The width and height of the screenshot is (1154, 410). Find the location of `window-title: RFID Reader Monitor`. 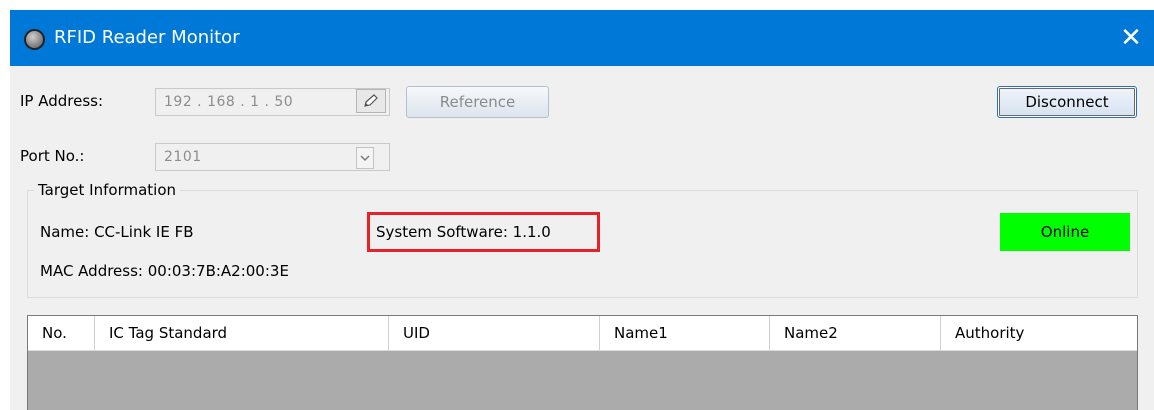

window-title: RFID Reader Monitor is located at coordinates (147, 37).